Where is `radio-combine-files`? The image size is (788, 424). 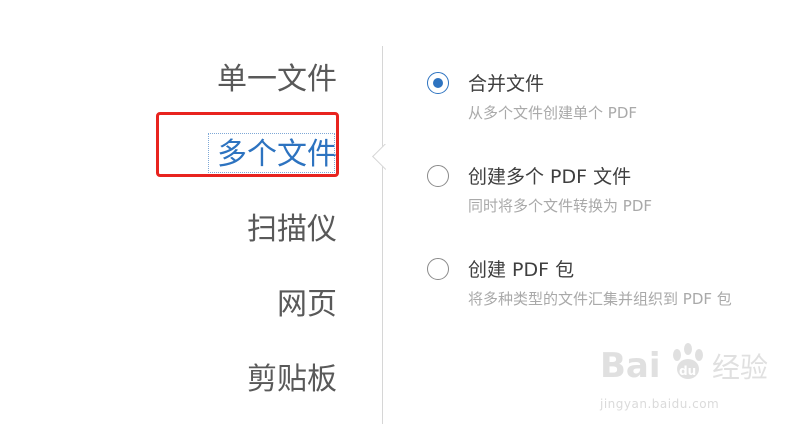 radio-combine-files is located at coordinates (438, 83).